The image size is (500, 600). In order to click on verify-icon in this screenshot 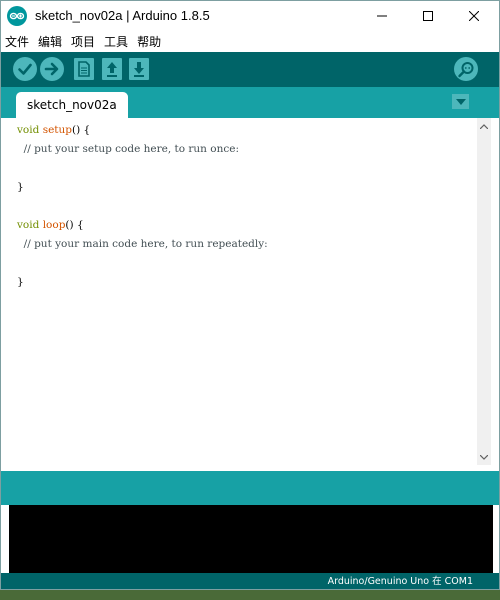, I will do `click(25, 69)`.